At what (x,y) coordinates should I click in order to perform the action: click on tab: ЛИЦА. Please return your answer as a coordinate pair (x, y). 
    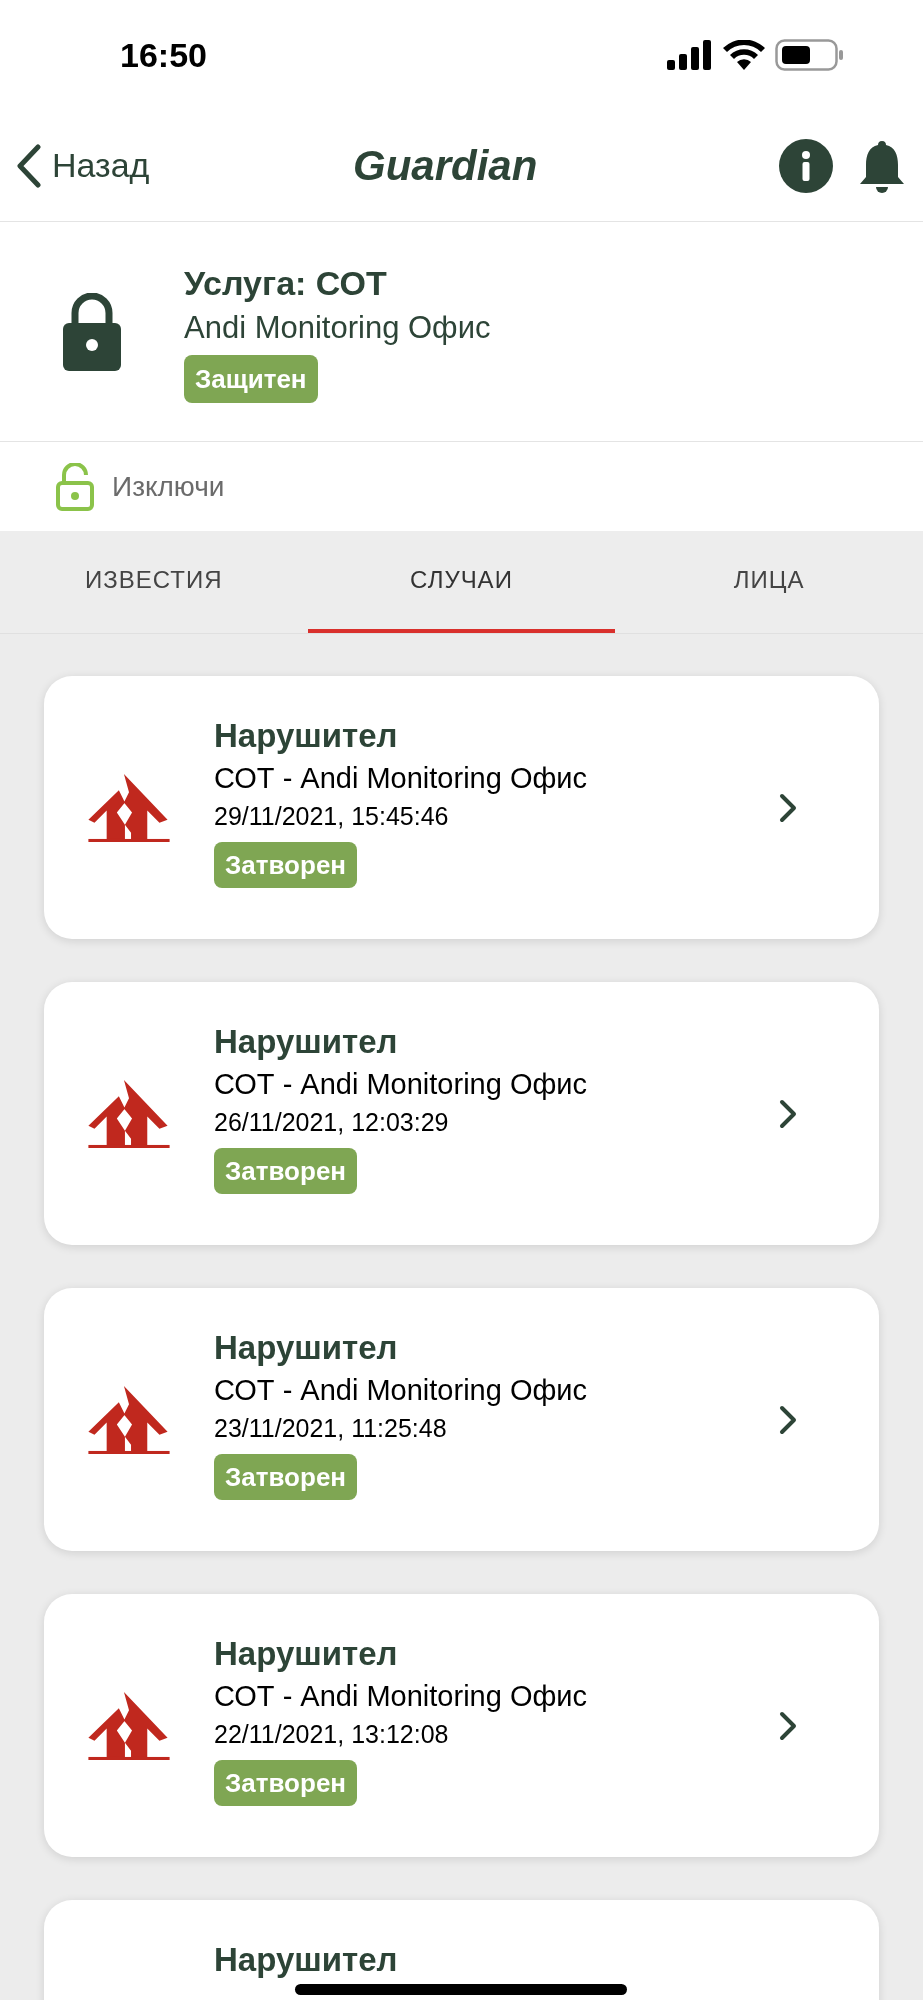
    Looking at the image, I should click on (769, 582).